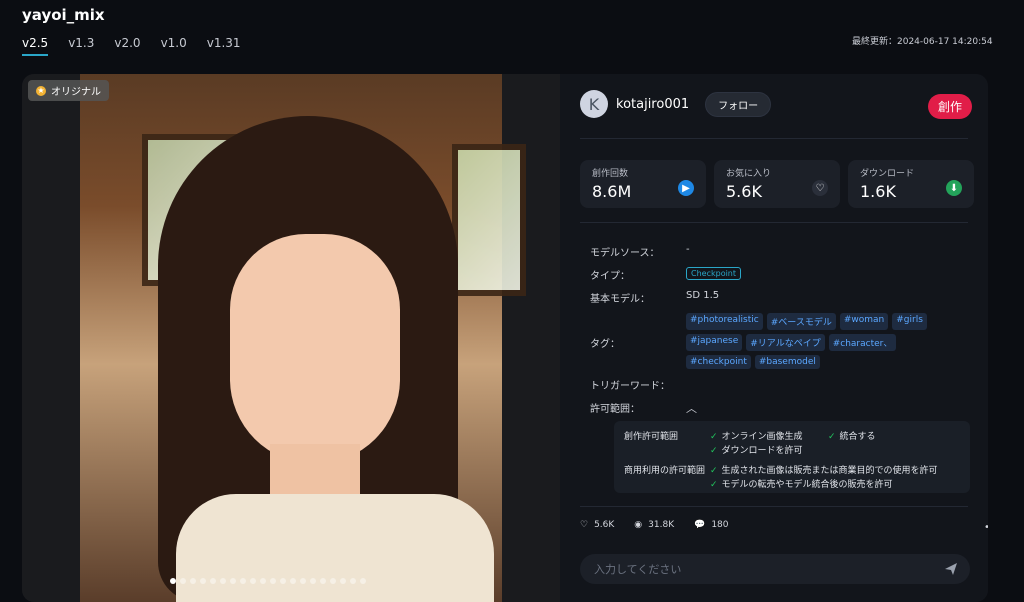 This screenshot has width=1024, height=602. What do you see at coordinates (615, 409) in the screenshot?
I see `info-key: 許可範囲：` at bounding box center [615, 409].